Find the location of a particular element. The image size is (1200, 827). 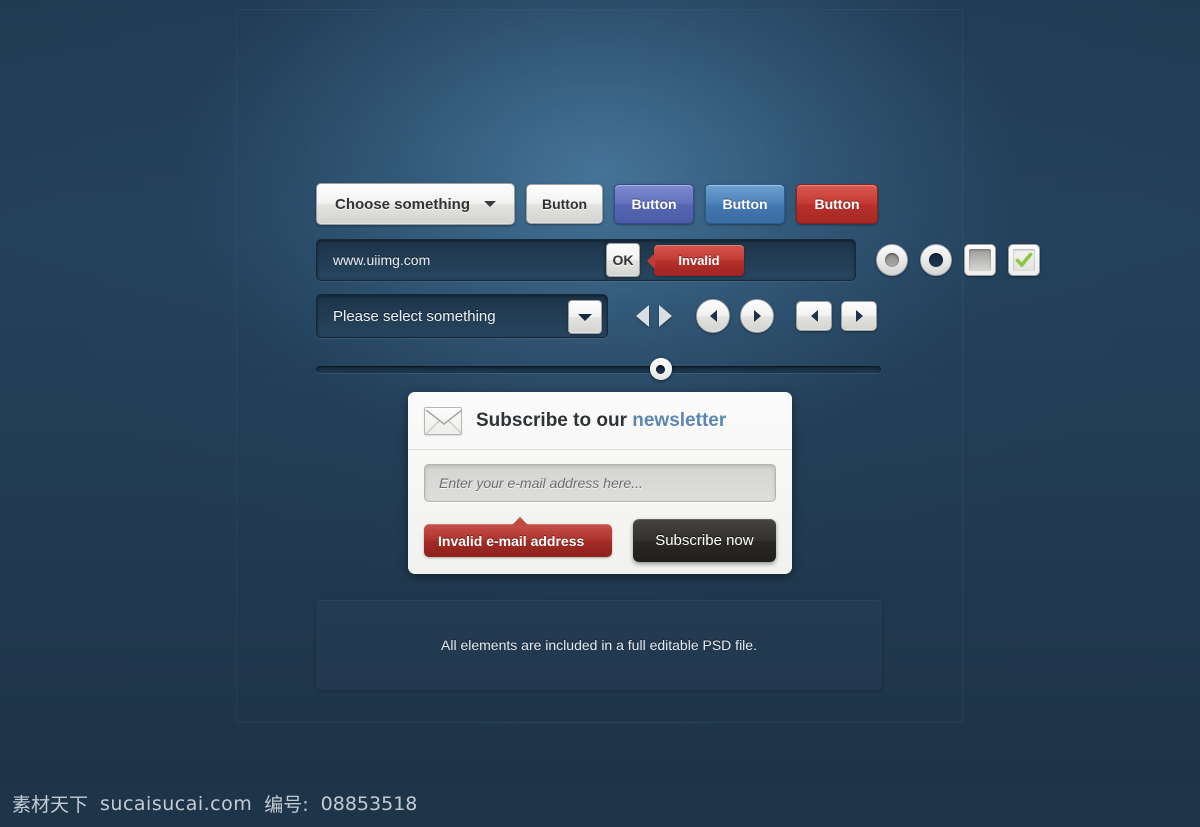

input-action-strip: OK Invalid is located at coordinates (731, 260).